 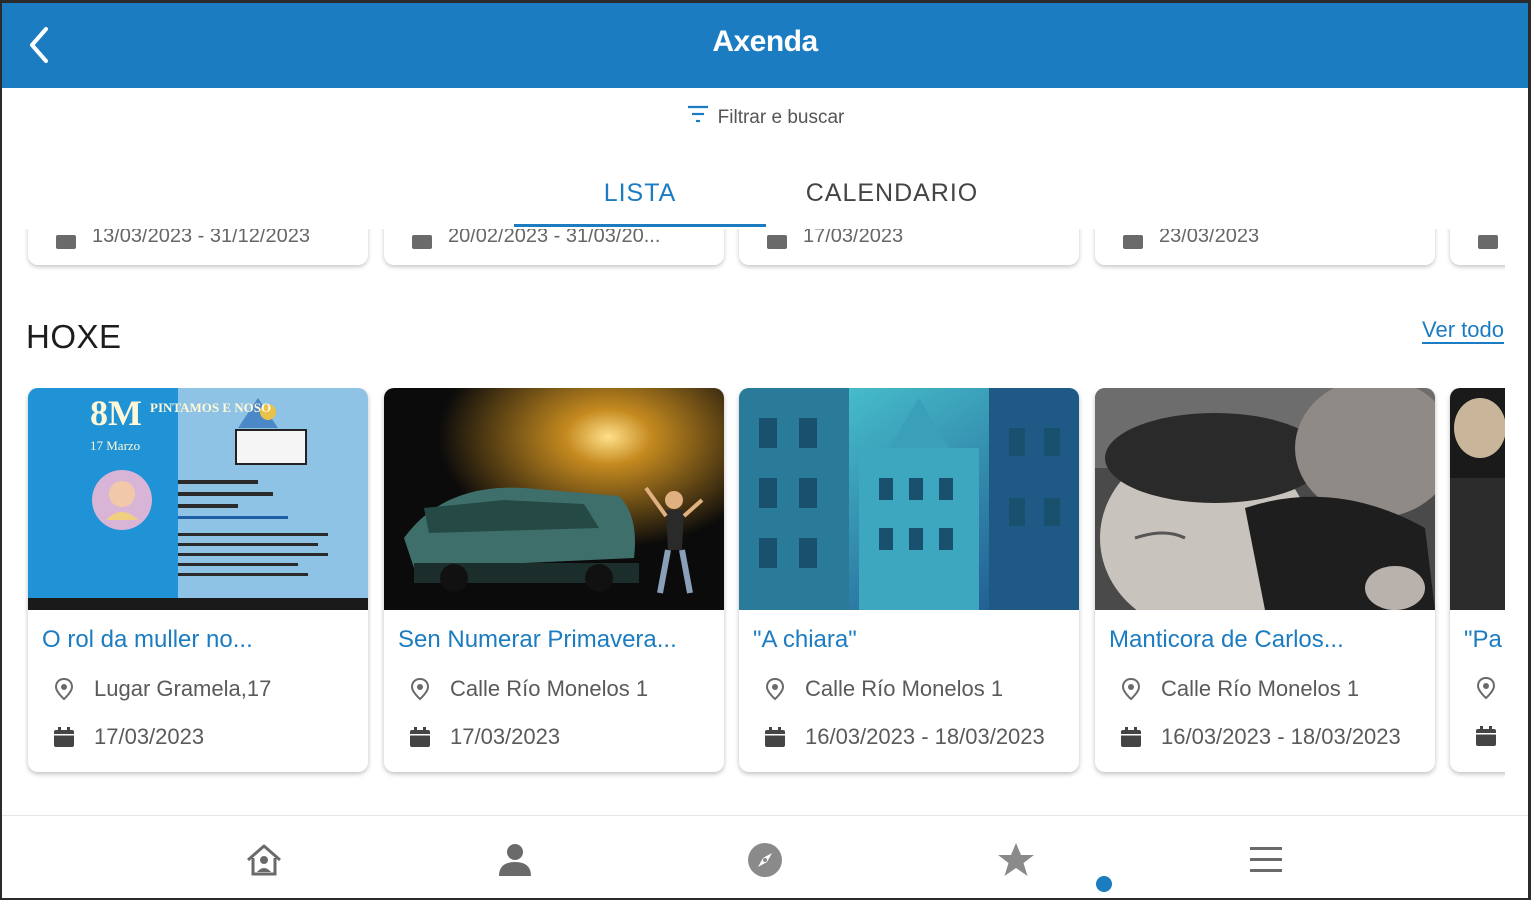 I want to click on event-location: Lugar Gramela,17, so click(x=183, y=688).